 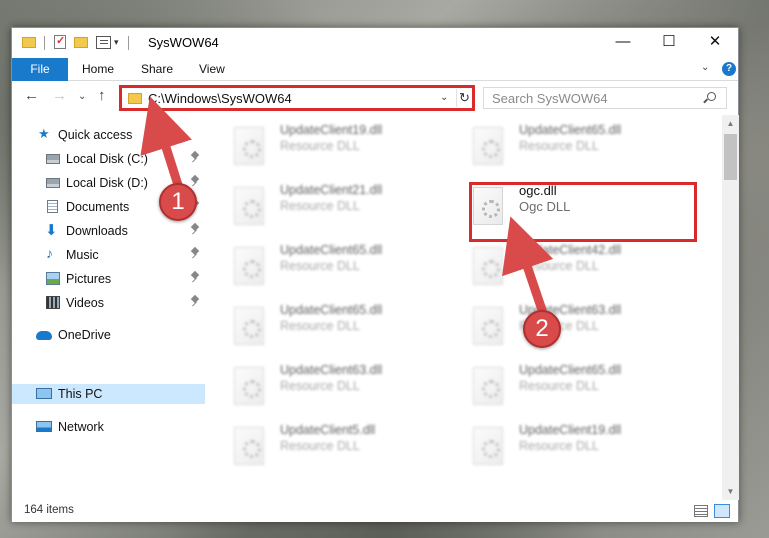 I want to click on sidebar-item-label: Quick access, so click(x=95, y=135).